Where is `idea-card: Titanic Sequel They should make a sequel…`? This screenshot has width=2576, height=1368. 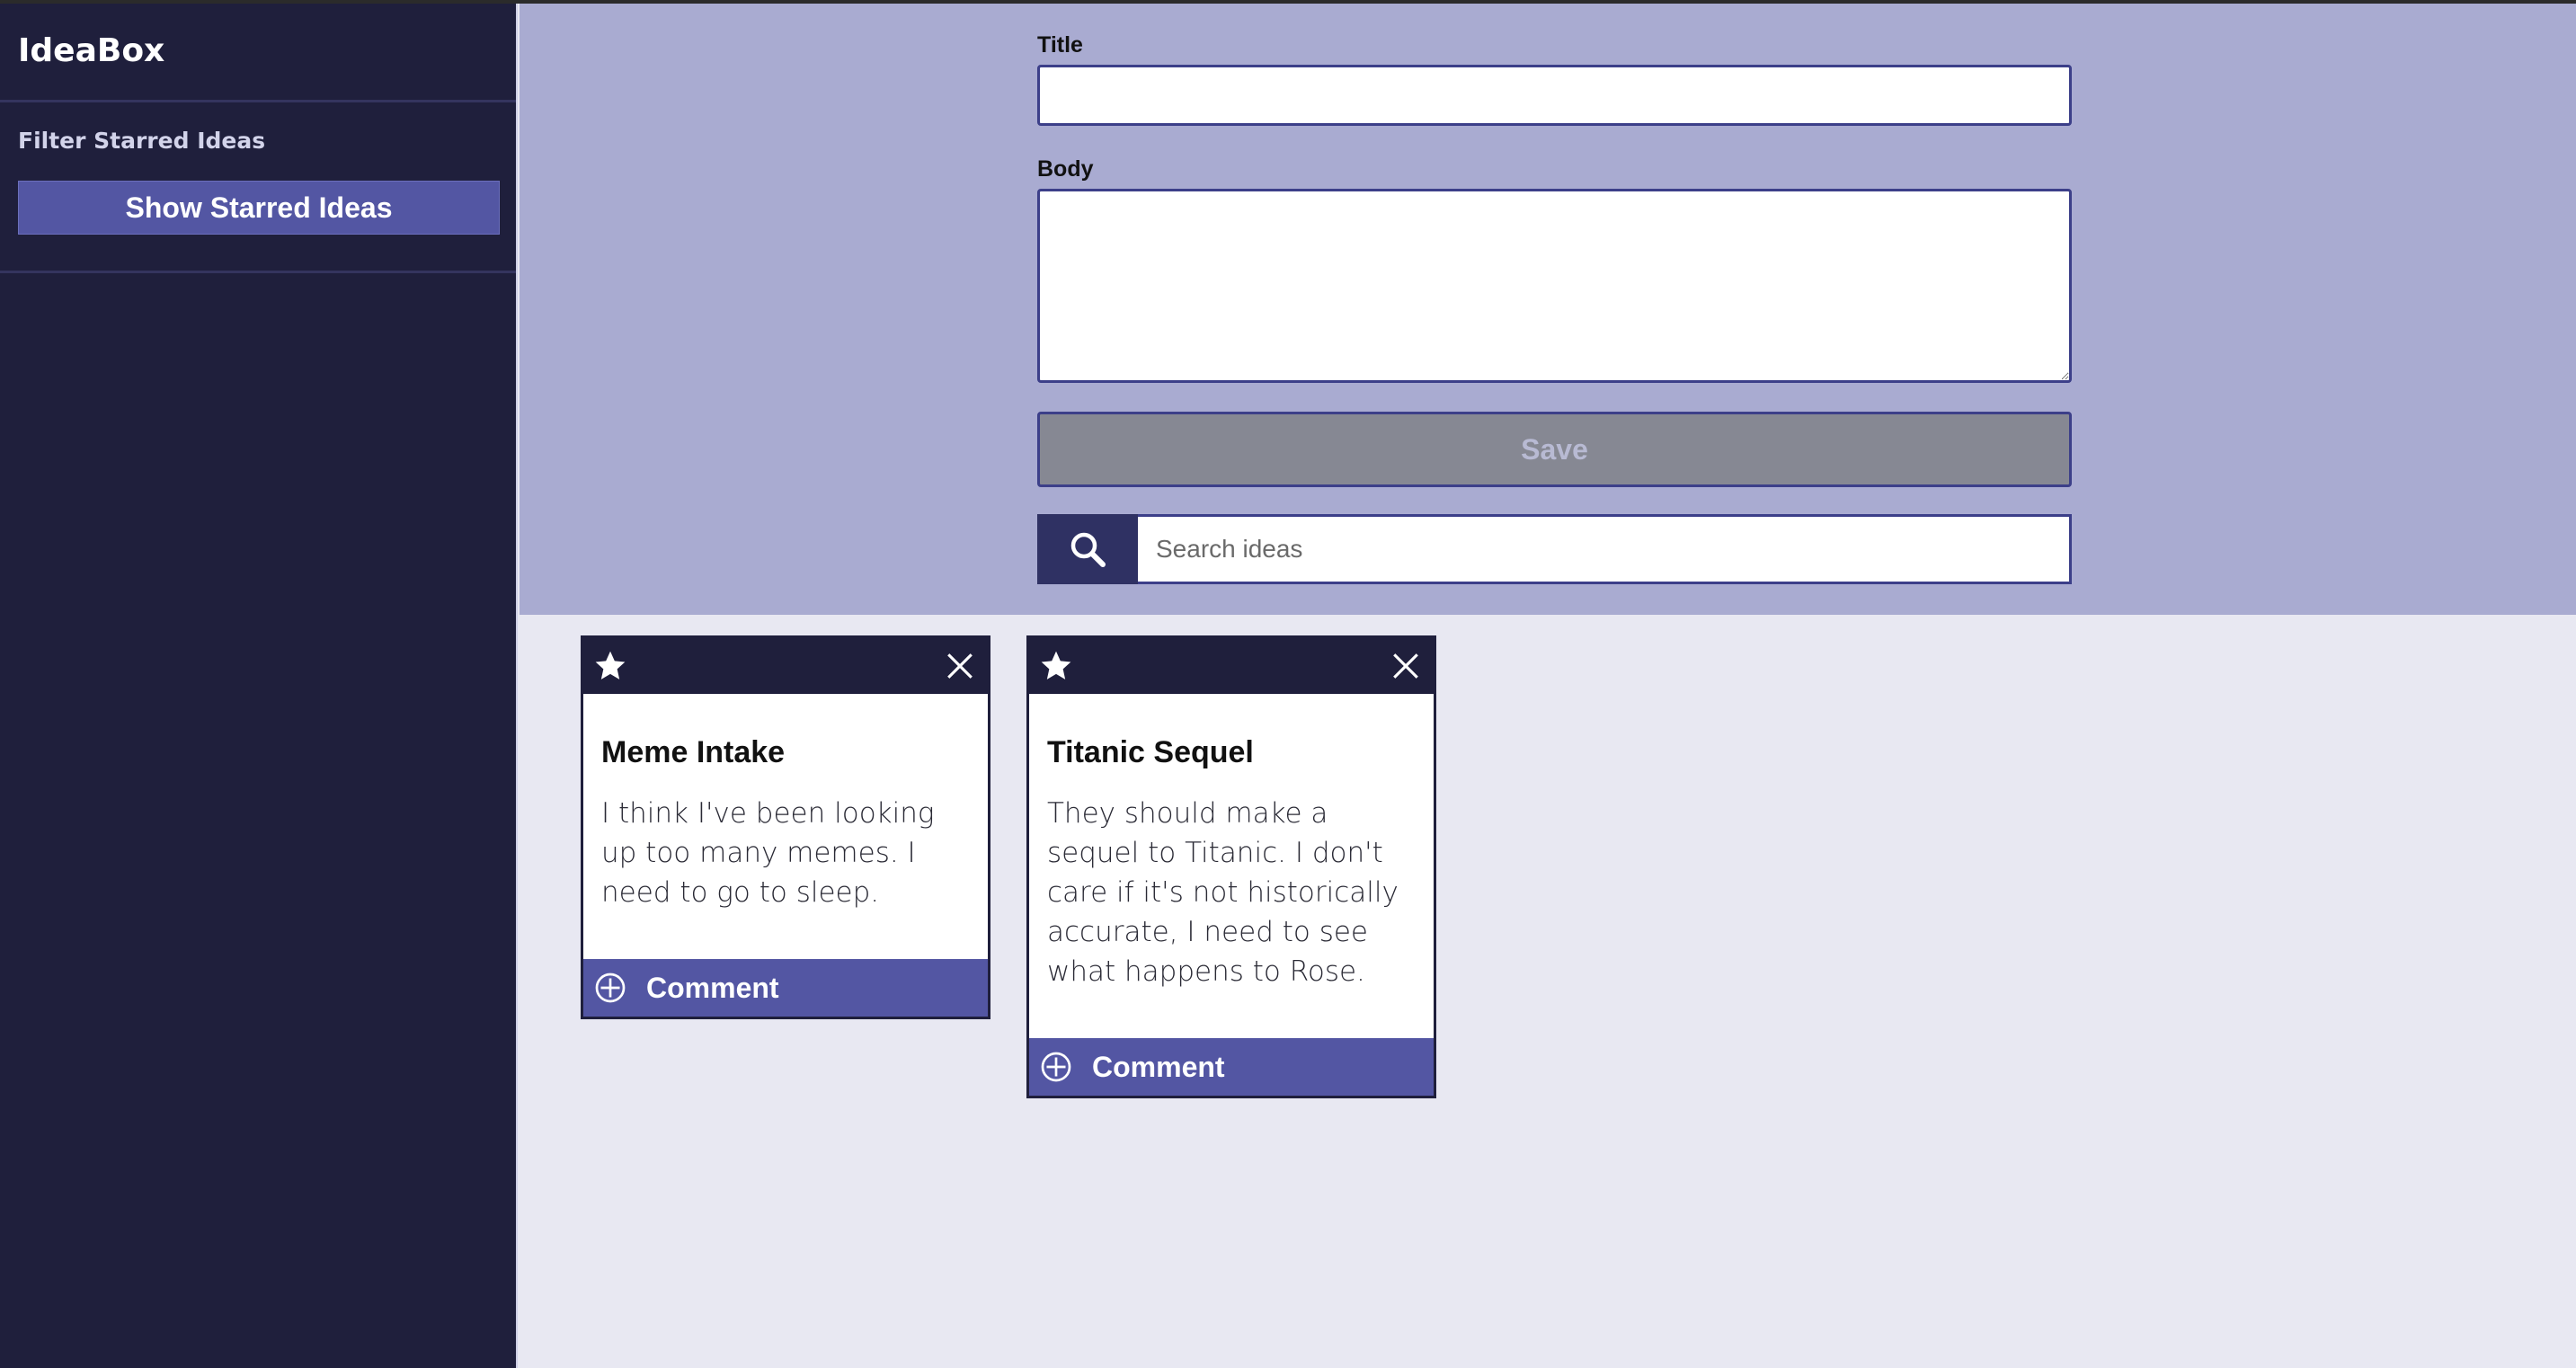
idea-card: Titanic Sequel They should make a sequel… is located at coordinates (1231, 866).